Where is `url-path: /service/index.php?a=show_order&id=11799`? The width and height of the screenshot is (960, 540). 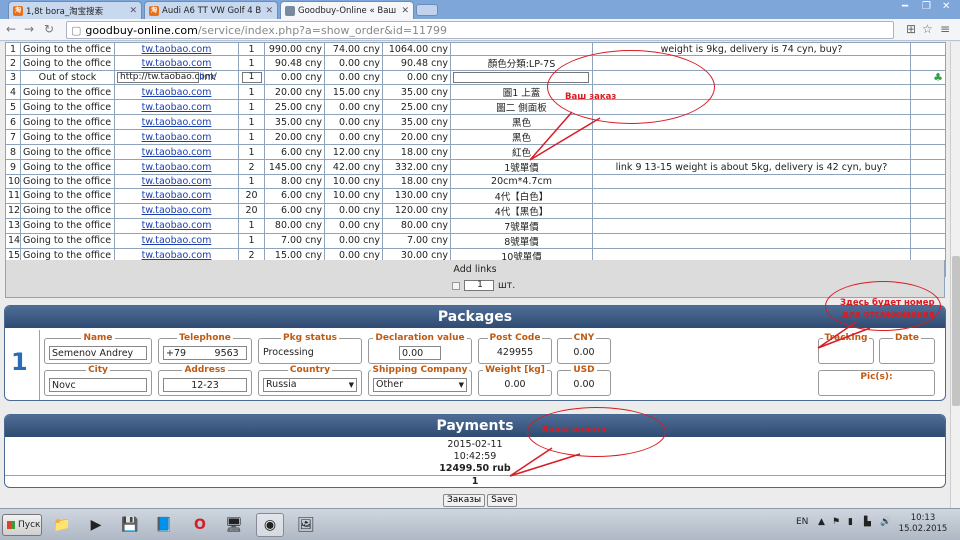 url-path: /service/index.php?a=show_order&id=11799 is located at coordinates (322, 30).